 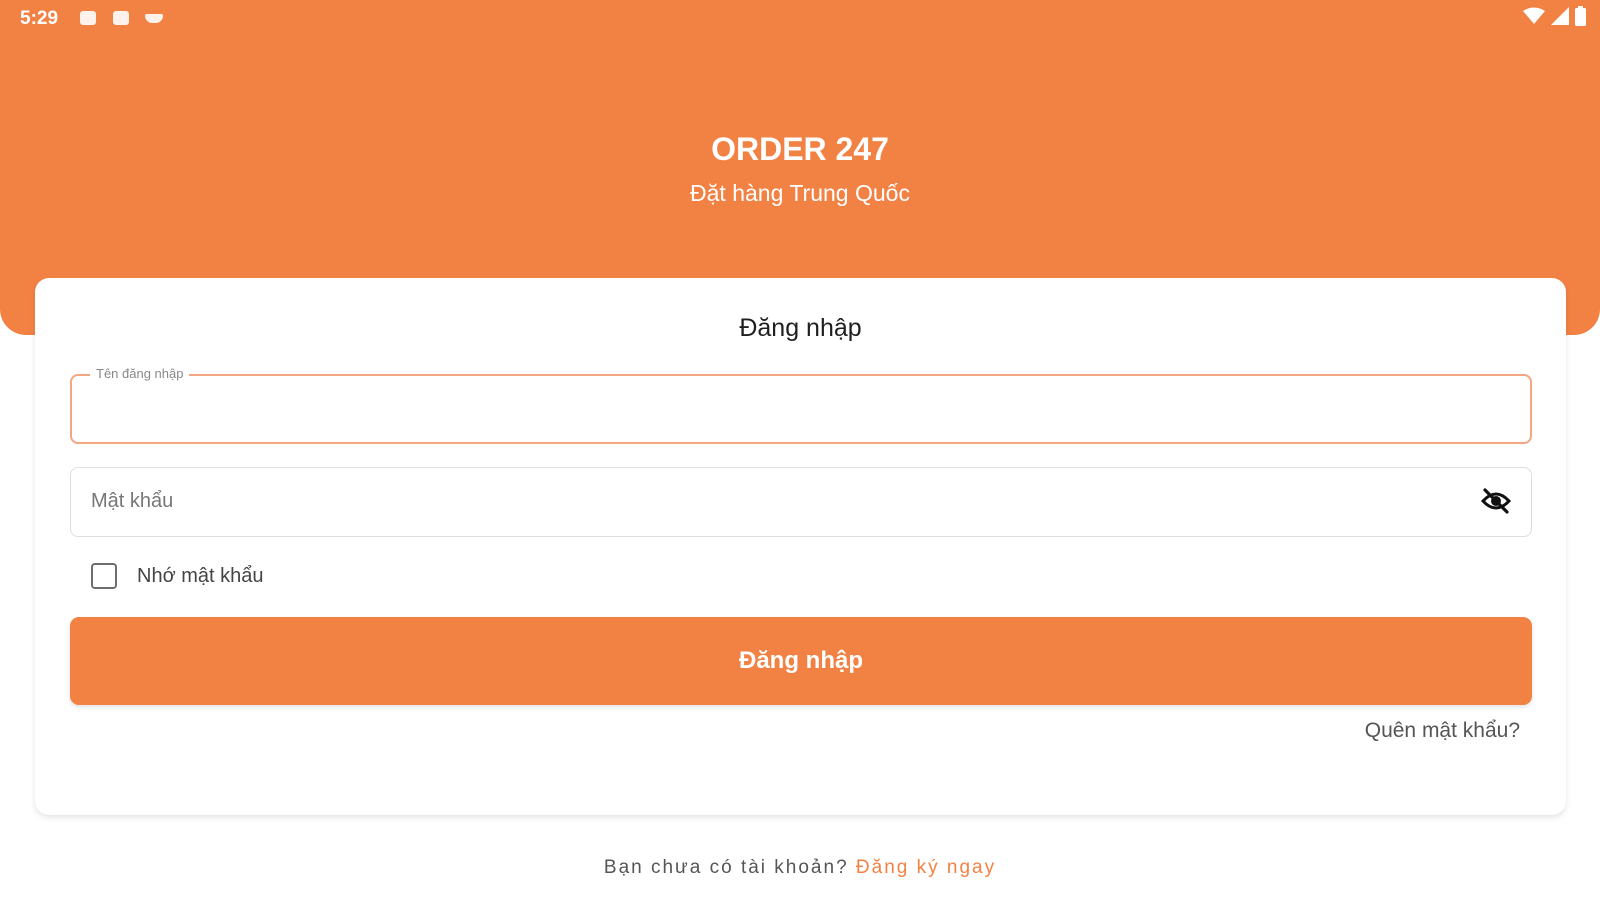 What do you see at coordinates (39, 18) in the screenshot?
I see `status-time: 5:29` at bounding box center [39, 18].